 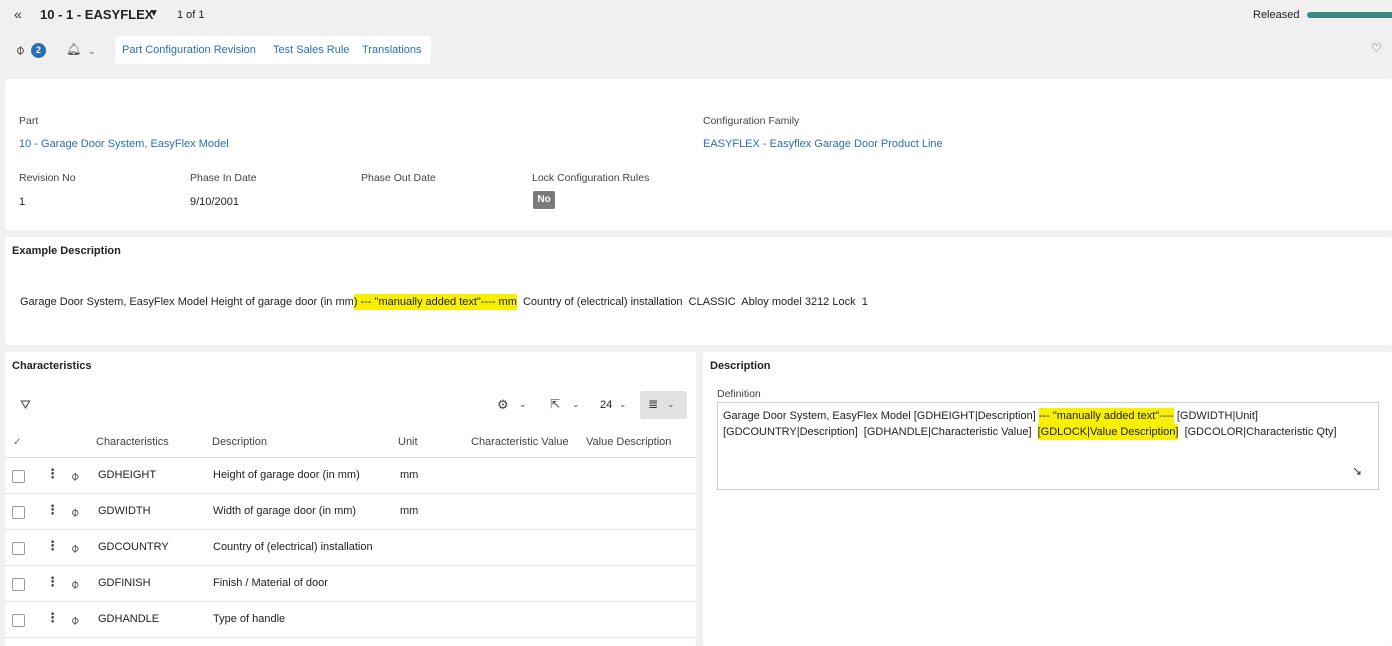 I want to click on table-row: ⋮ ⌀ GDFINISH Finish / Material of door, so click(x=350, y=584).